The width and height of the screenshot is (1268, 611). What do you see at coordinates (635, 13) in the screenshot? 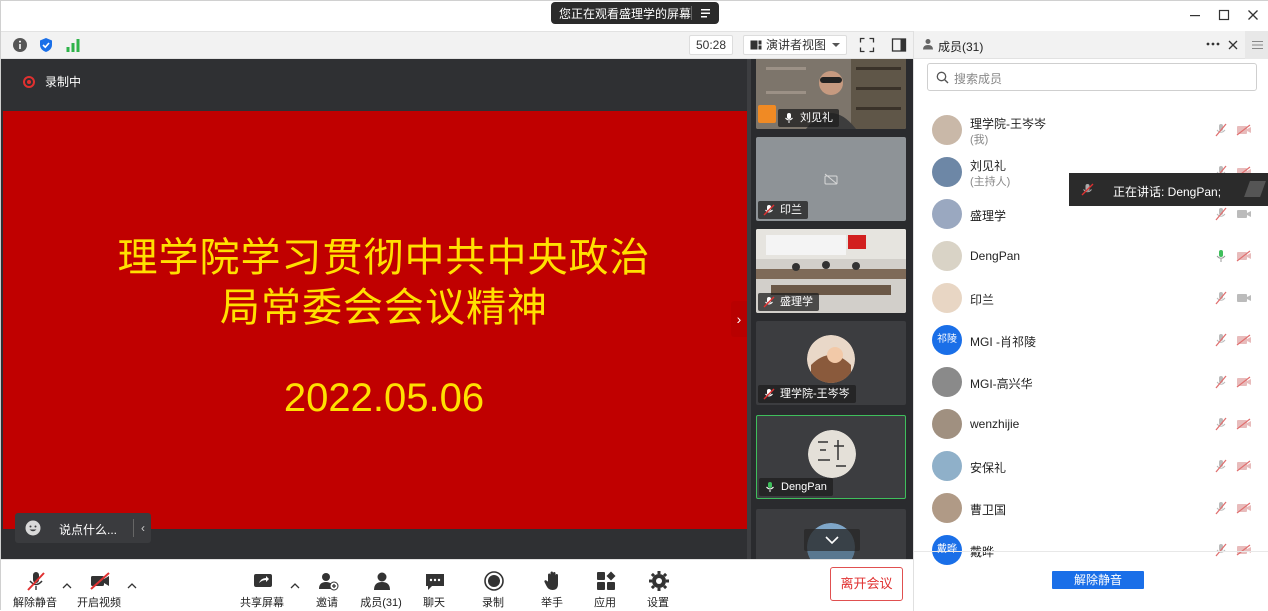
I see `screen-share-notice: 您正在观看盛理学的屏幕` at bounding box center [635, 13].